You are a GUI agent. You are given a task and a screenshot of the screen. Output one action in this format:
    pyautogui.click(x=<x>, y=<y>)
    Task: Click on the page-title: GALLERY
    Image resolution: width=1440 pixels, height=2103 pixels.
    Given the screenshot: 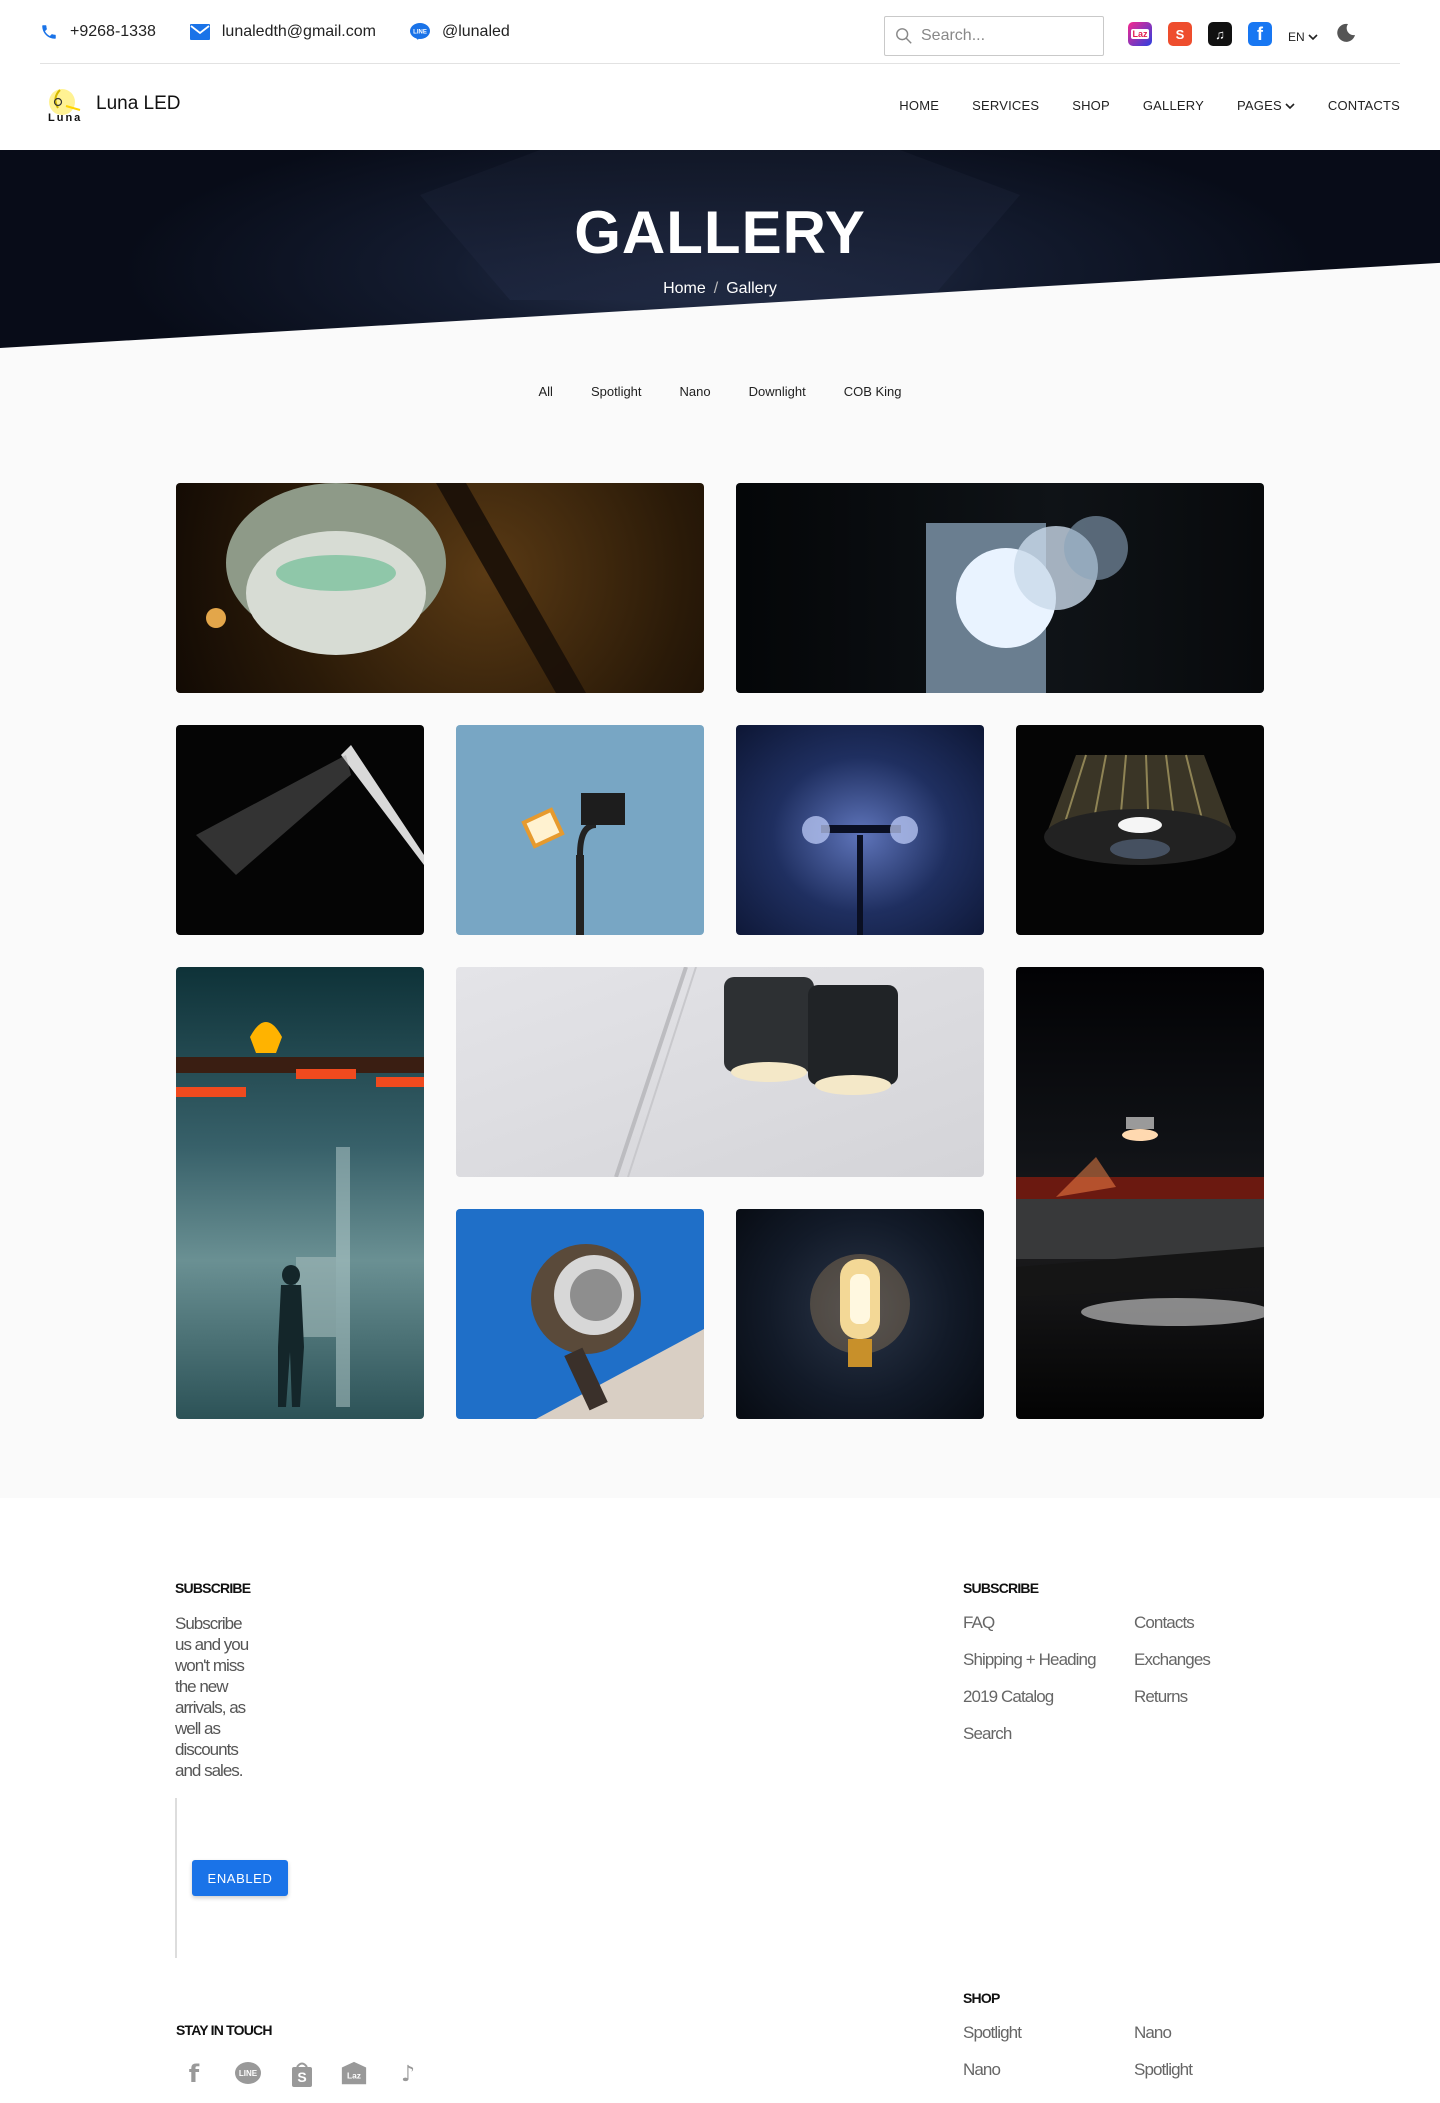 What is the action you would take?
    pyautogui.click(x=720, y=232)
    